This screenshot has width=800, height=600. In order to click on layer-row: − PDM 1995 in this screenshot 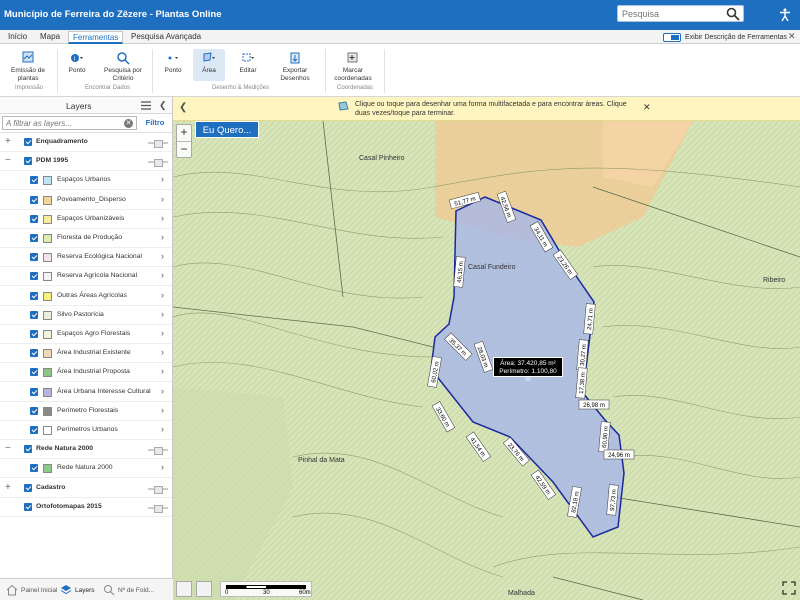, I will do `click(86, 162)`.